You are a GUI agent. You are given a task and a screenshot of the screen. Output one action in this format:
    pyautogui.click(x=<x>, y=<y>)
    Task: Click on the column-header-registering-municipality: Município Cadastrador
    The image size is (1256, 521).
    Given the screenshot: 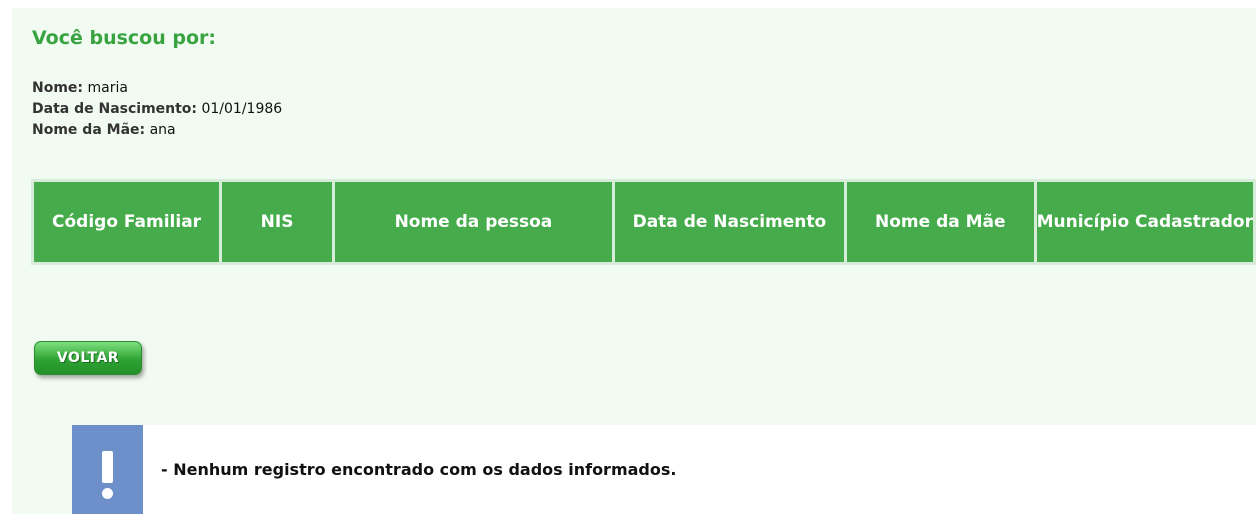 What is the action you would take?
    pyautogui.click(x=1144, y=222)
    